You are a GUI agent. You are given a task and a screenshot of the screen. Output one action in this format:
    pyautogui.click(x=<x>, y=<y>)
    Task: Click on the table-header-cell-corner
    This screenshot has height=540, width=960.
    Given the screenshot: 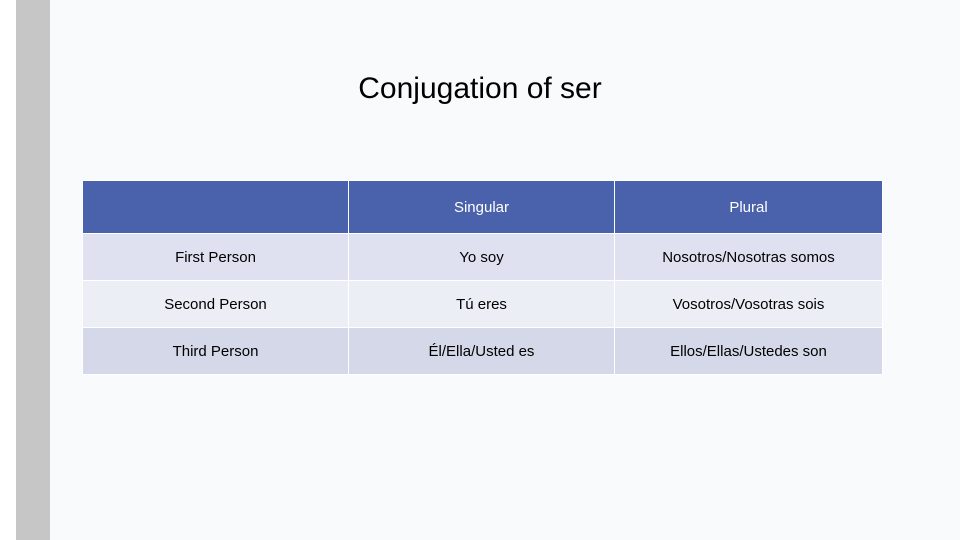 What is the action you would take?
    pyautogui.click(x=215, y=207)
    